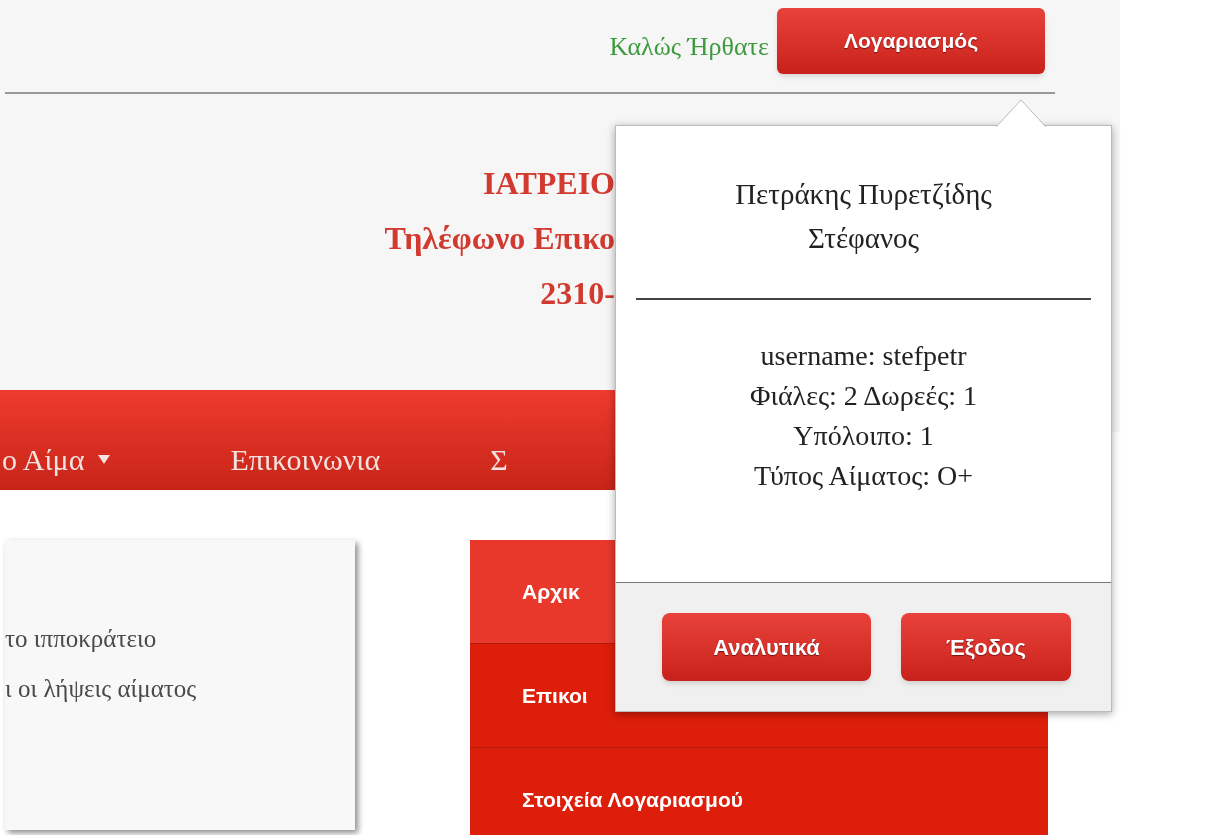  What do you see at coordinates (863, 356) in the screenshot?
I see `account-detail: username: stefpetr` at bounding box center [863, 356].